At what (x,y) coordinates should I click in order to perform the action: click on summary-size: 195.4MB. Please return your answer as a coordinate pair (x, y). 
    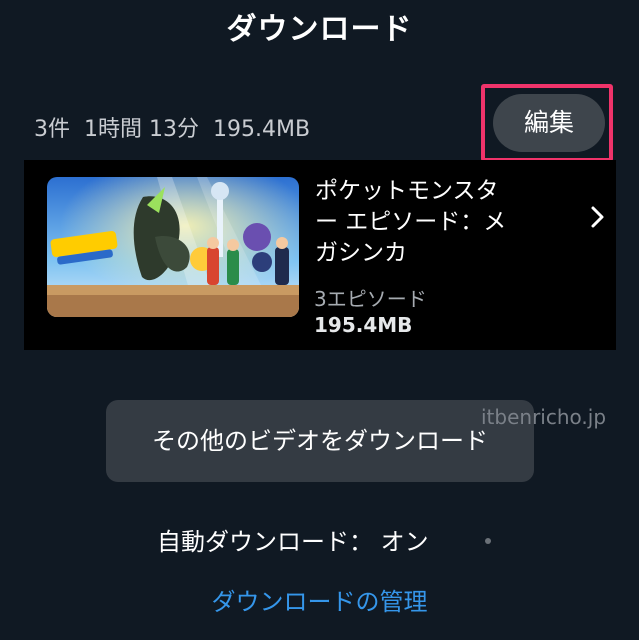
    Looking at the image, I should click on (262, 129).